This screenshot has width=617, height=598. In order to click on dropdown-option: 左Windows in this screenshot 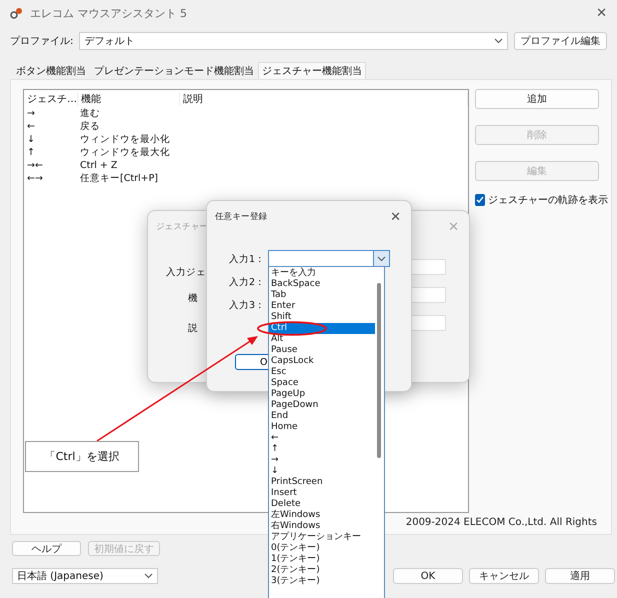, I will do `click(322, 515)`.